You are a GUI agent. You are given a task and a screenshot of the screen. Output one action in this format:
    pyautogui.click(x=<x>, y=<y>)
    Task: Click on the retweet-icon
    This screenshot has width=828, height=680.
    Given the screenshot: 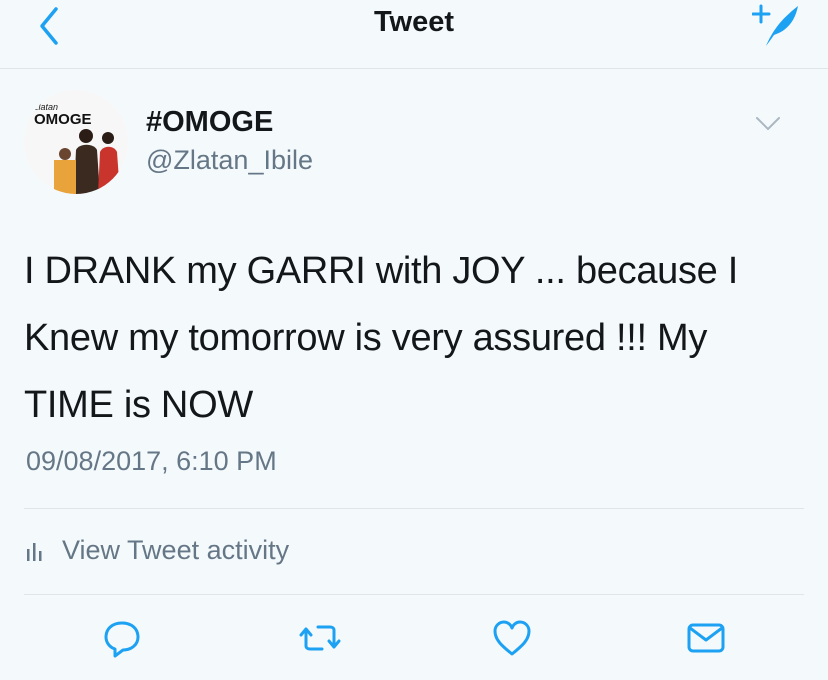 What is the action you would take?
    pyautogui.click(x=320, y=638)
    